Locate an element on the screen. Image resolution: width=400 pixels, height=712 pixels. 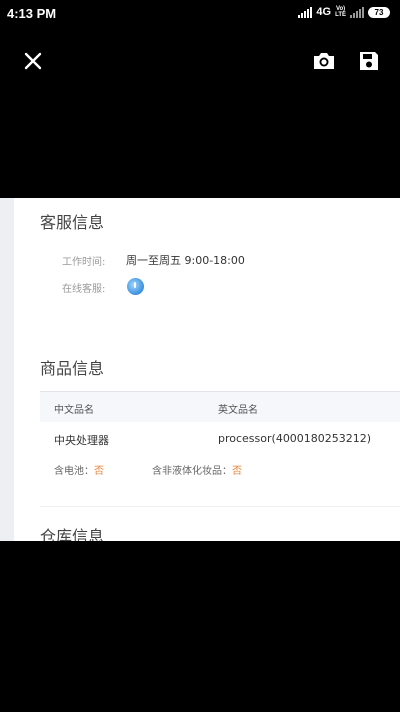
close-icon is located at coordinates (33, 61).